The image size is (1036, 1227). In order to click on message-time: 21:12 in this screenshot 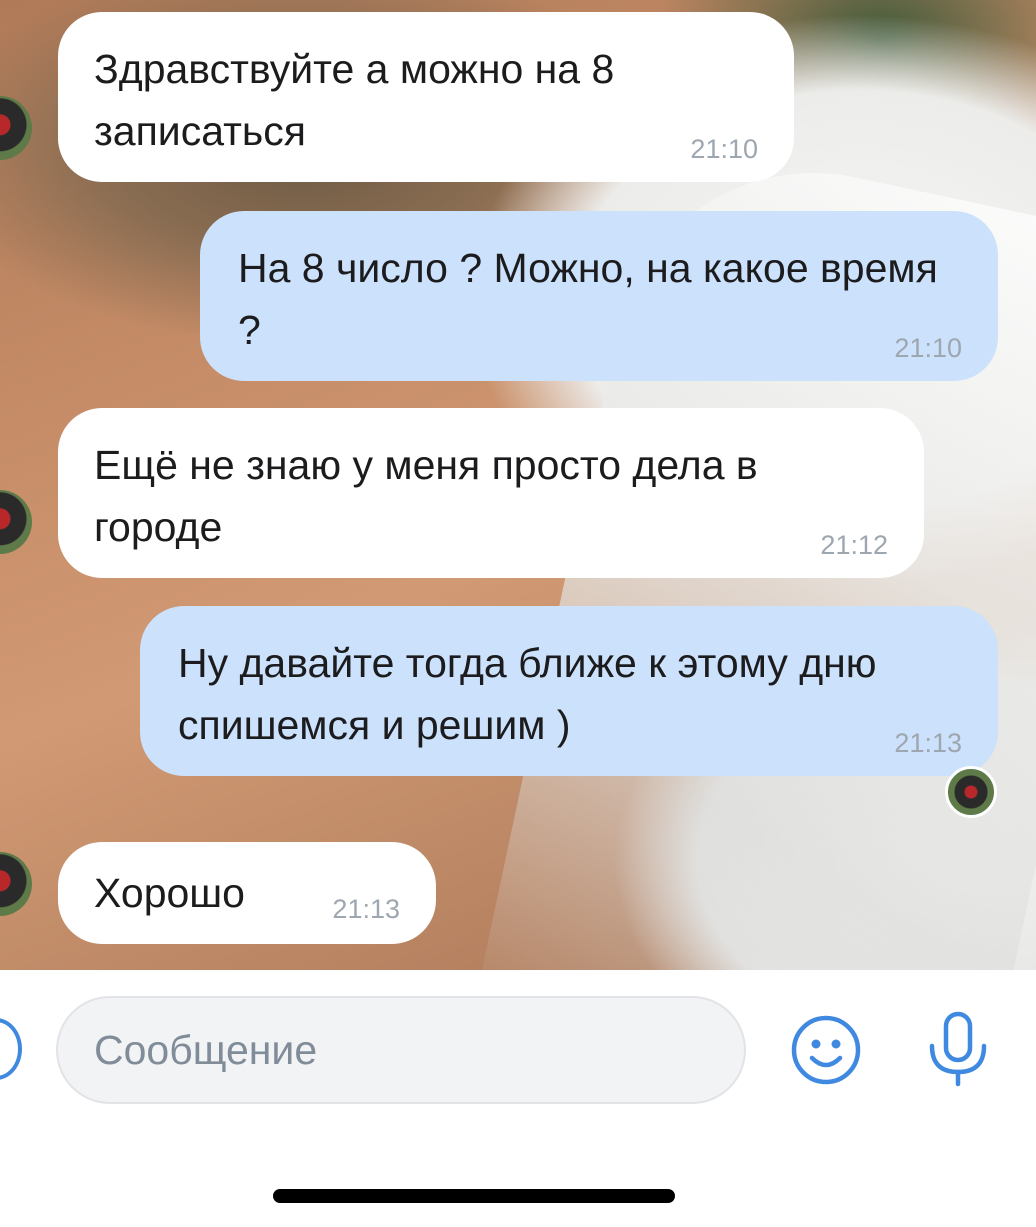, I will do `click(854, 545)`.